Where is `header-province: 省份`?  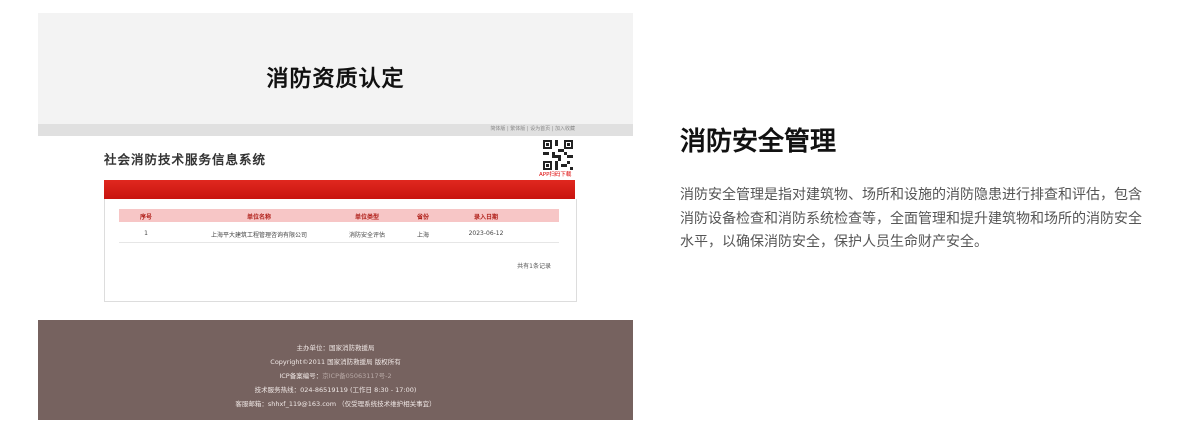 header-province: 省份 is located at coordinates (423, 217).